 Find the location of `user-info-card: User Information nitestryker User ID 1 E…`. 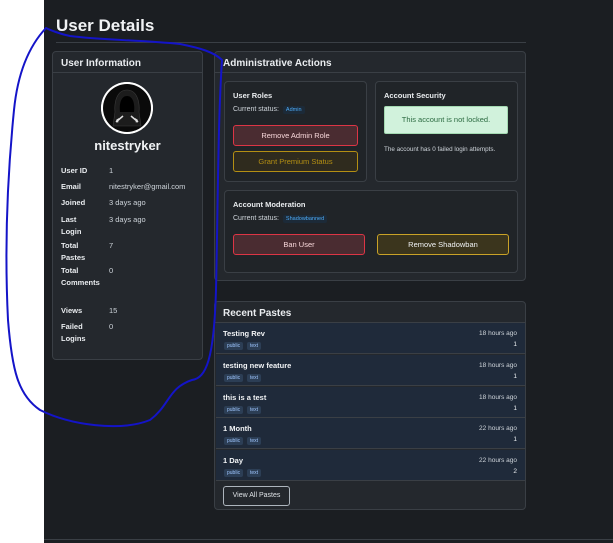

user-info-card: User Information nitestryker User ID 1 E… is located at coordinates (127, 205).